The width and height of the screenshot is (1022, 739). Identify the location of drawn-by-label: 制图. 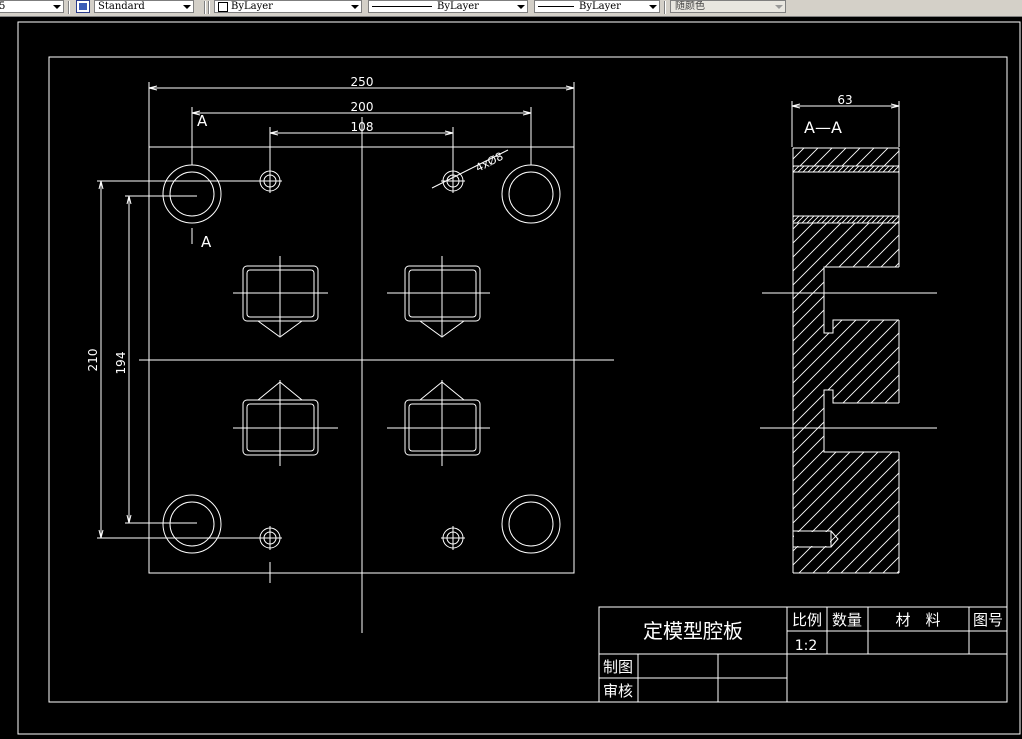
(618, 667).